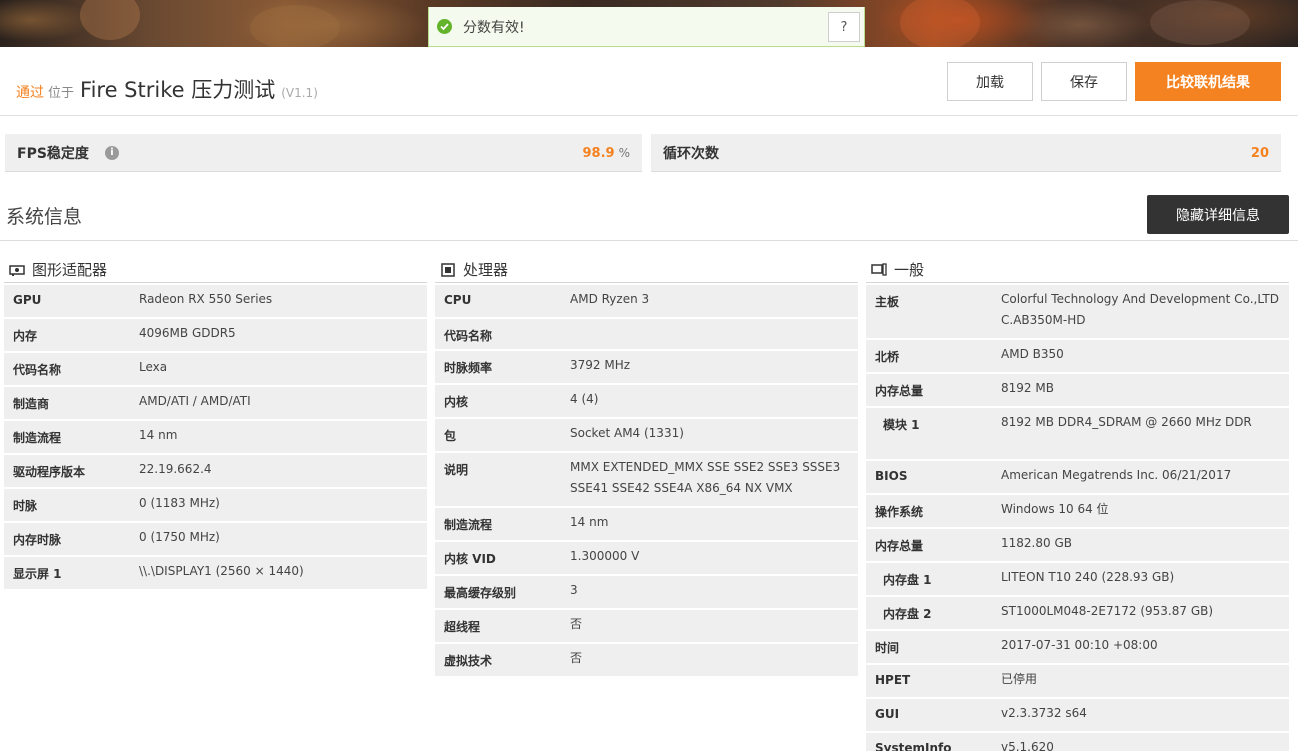  Describe the element at coordinates (646, 627) in the screenshot. I see `table-row: 超线程 否` at that location.